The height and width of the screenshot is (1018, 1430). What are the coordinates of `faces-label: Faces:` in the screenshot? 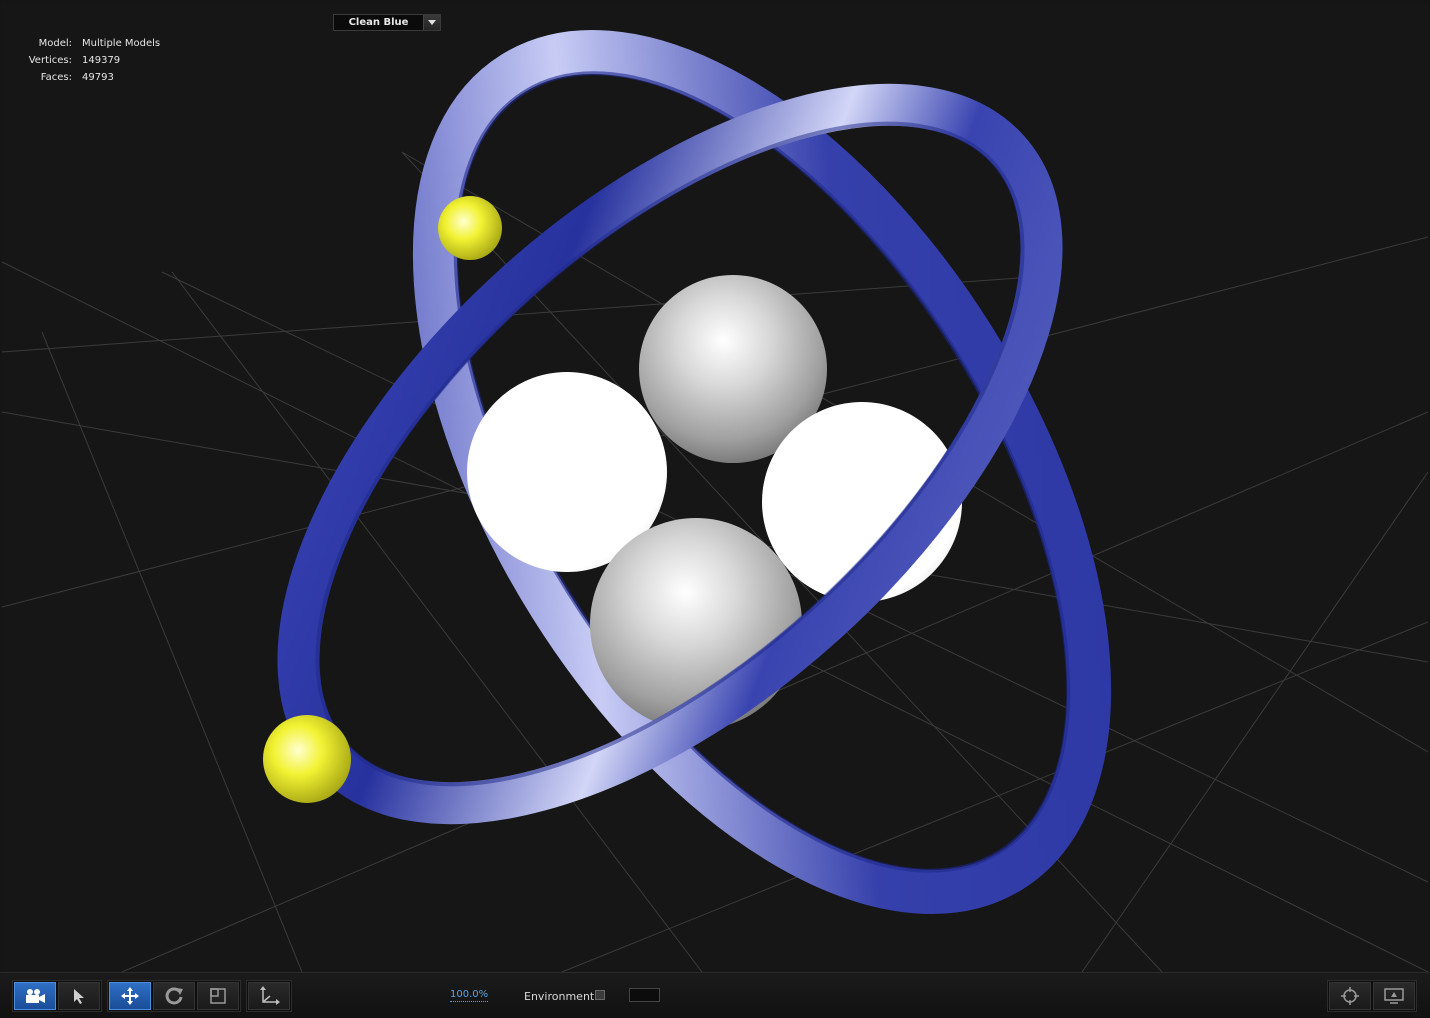 It's located at (56, 77).